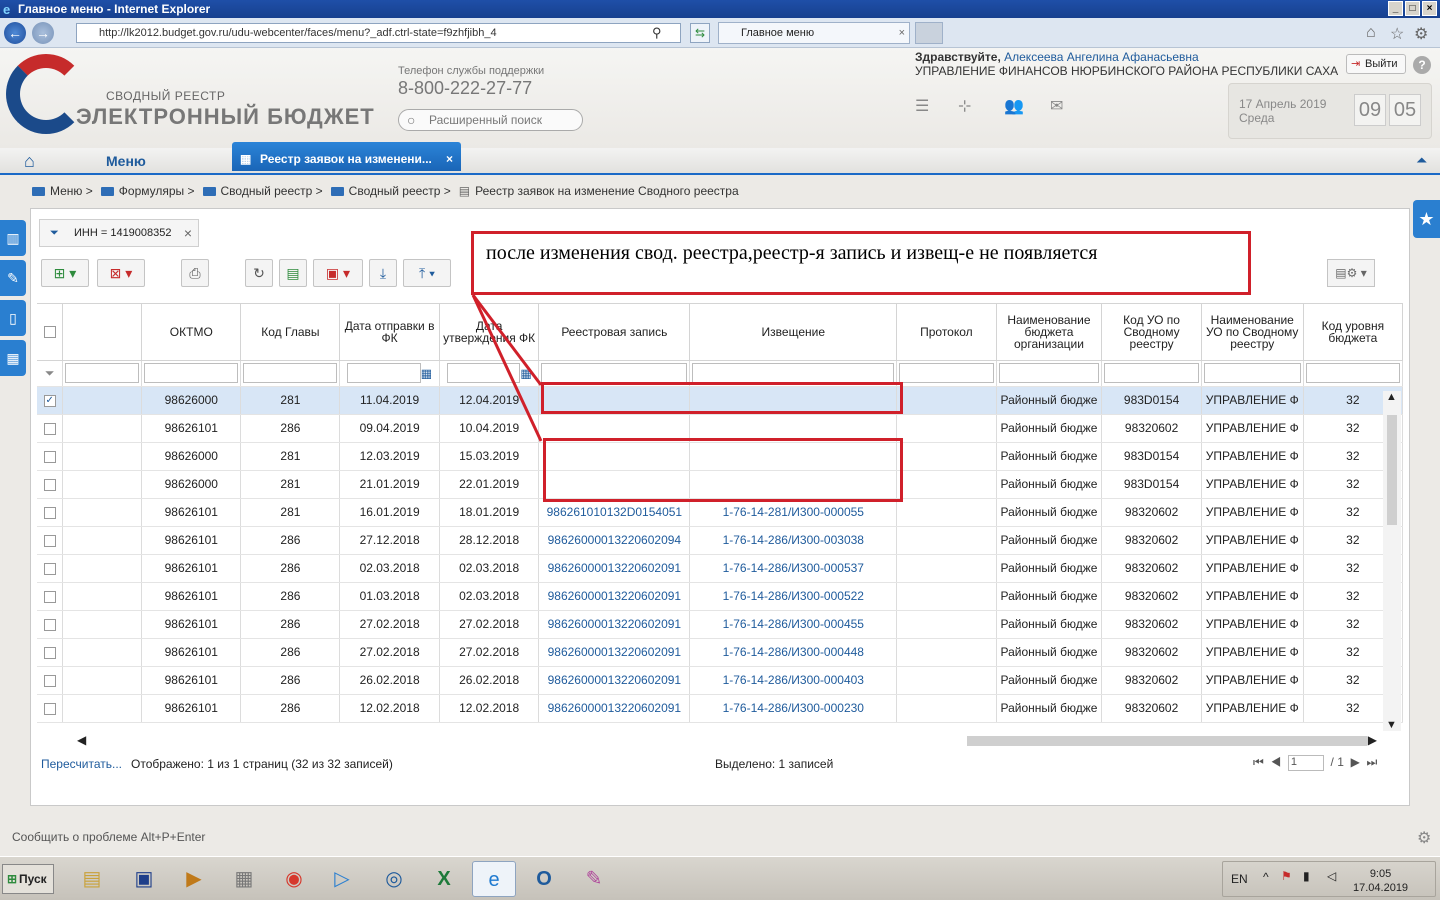 This screenshot has width=1440, height=900. What do you see at coordinates (13, 278) in the screenshot?
I see `side-edit-icon: ✎` at bounding box center [13, 278].